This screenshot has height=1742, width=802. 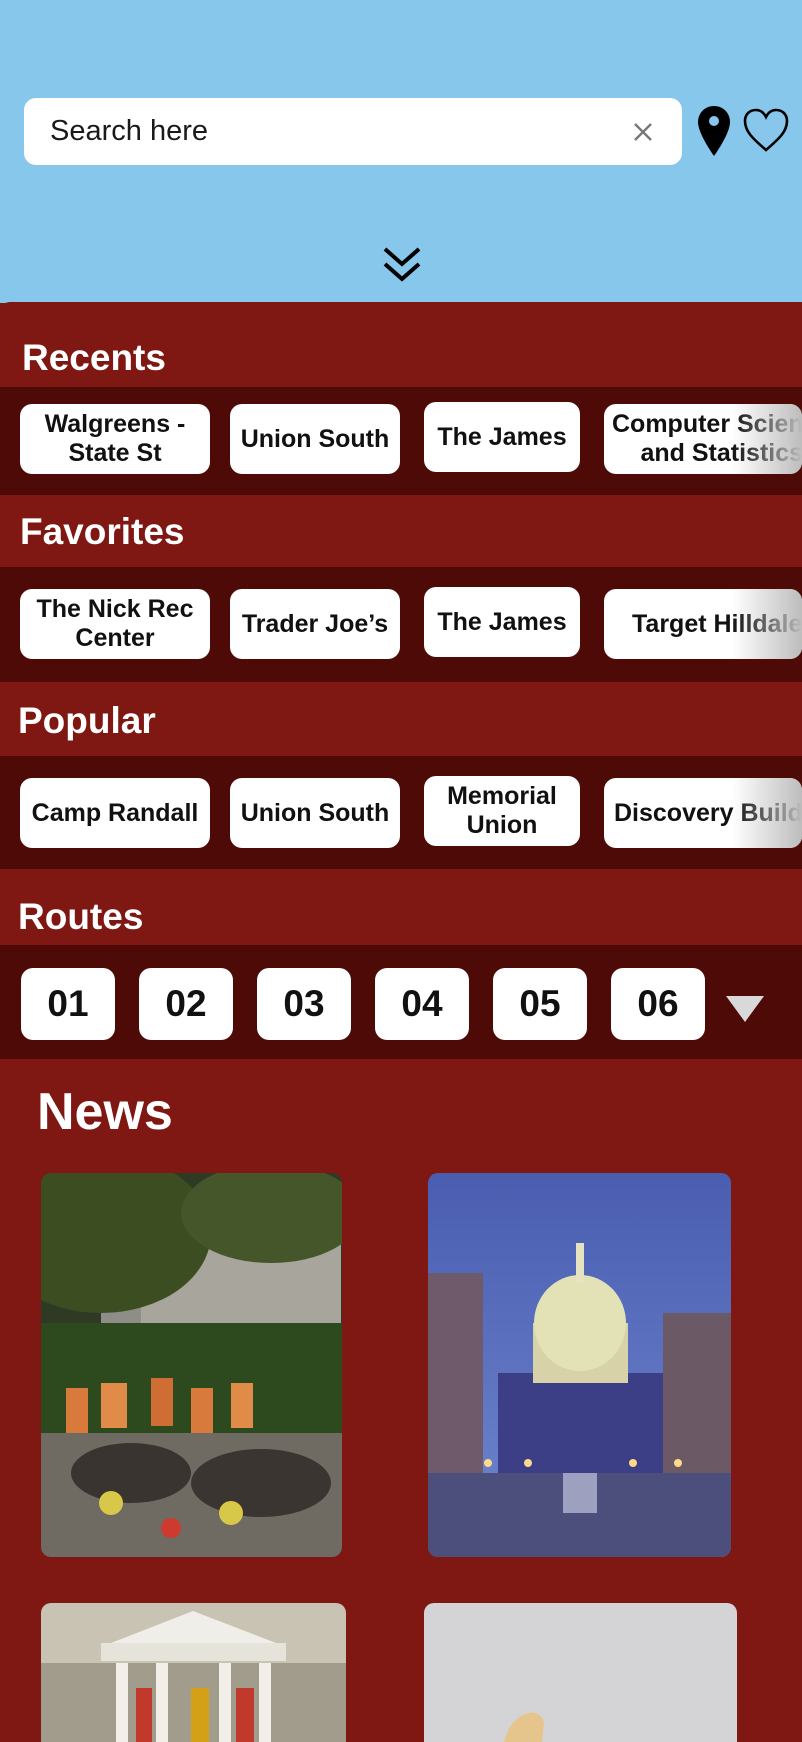 What do you see at coordinates (502, 437) in the screenshot?
I see `recent-chip: The James` at bounding box center [502, 437].